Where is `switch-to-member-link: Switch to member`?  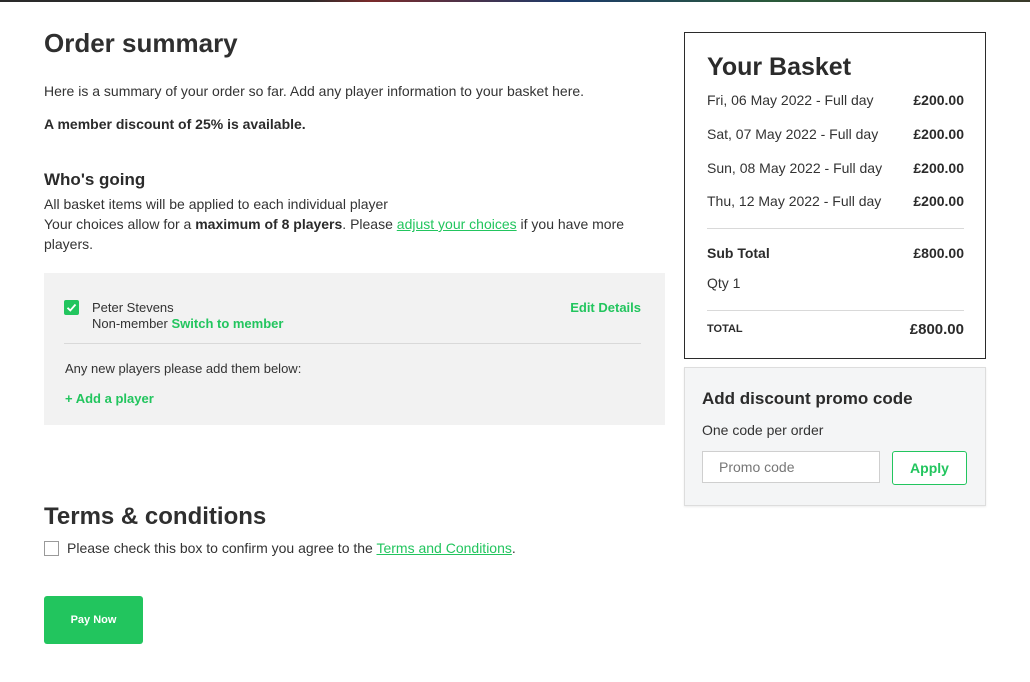 switch-to-member-link: Switch to member is located at coordinates (227, 323).